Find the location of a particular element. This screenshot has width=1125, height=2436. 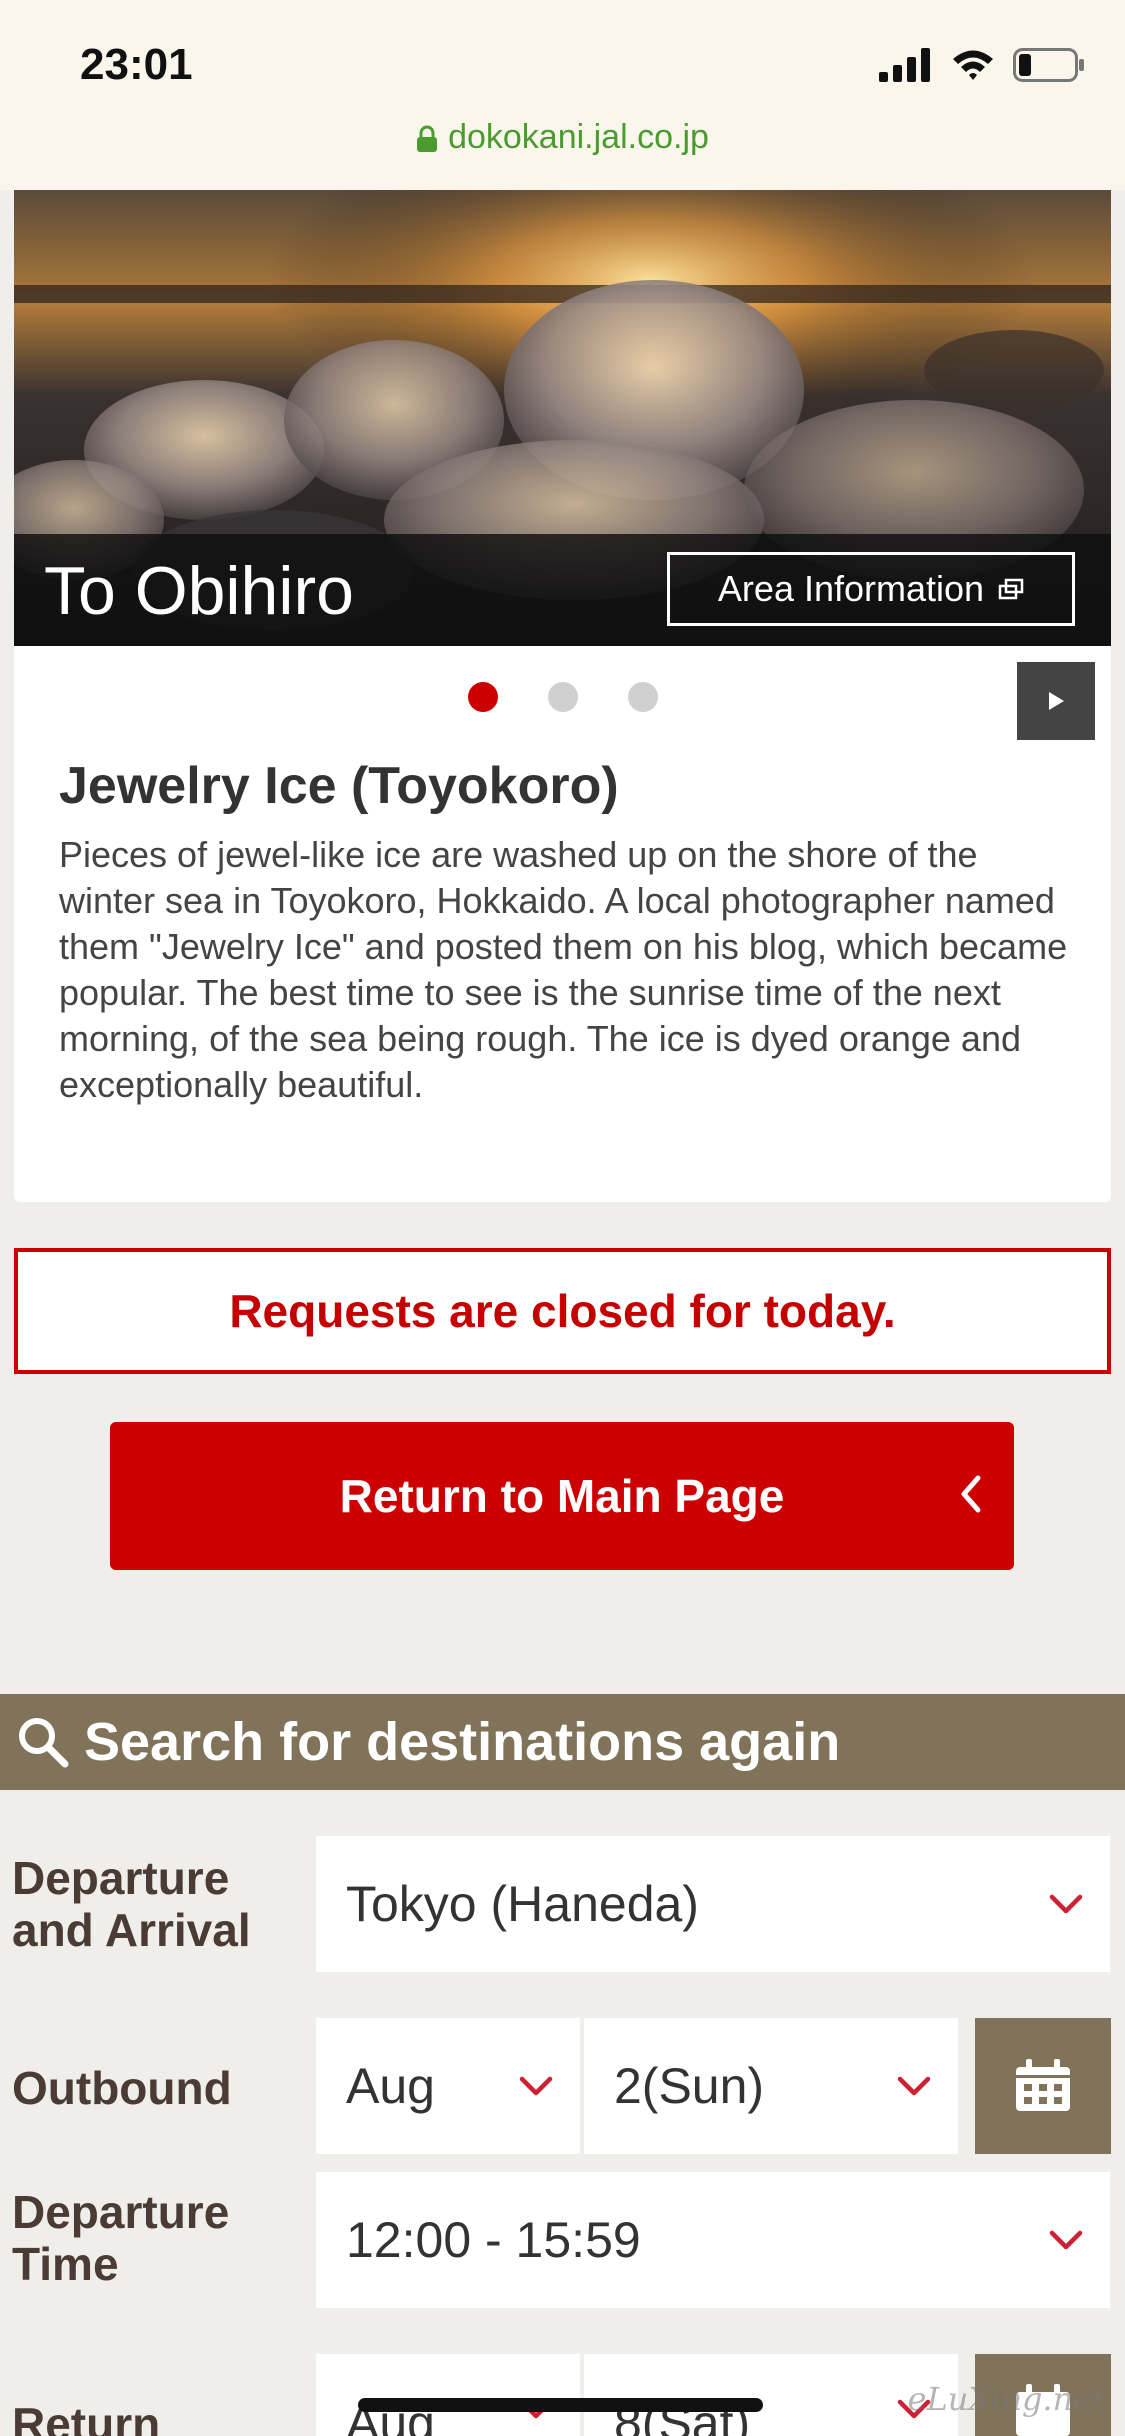

outbound-month-select: Aug is located at coordinates (448, 2086).